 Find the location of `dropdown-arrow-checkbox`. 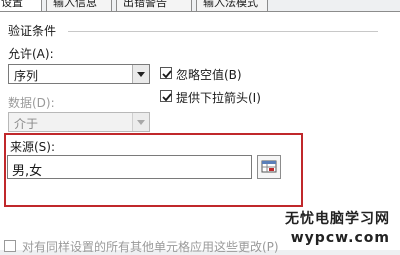

dropdown-arrow-checkbox is located at coordinates (166, 96).